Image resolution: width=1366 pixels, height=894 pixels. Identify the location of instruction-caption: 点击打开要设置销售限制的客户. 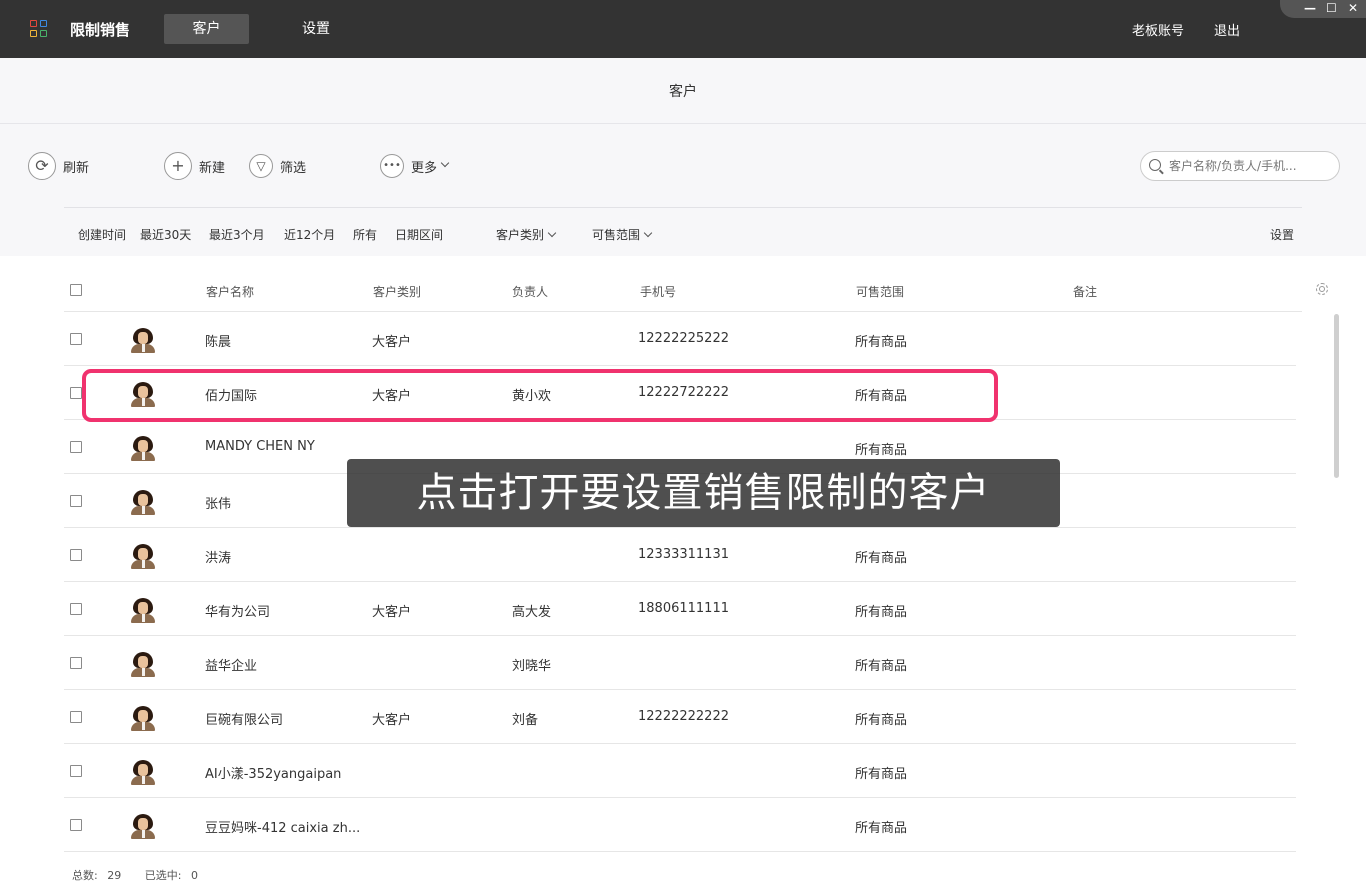
(703, 493).